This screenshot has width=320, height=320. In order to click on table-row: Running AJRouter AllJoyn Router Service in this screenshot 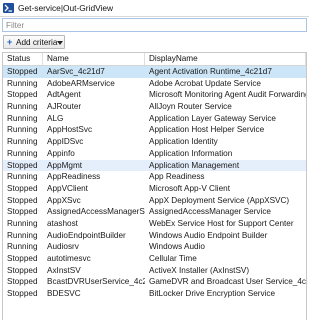, I will do `click(154, 107)`.